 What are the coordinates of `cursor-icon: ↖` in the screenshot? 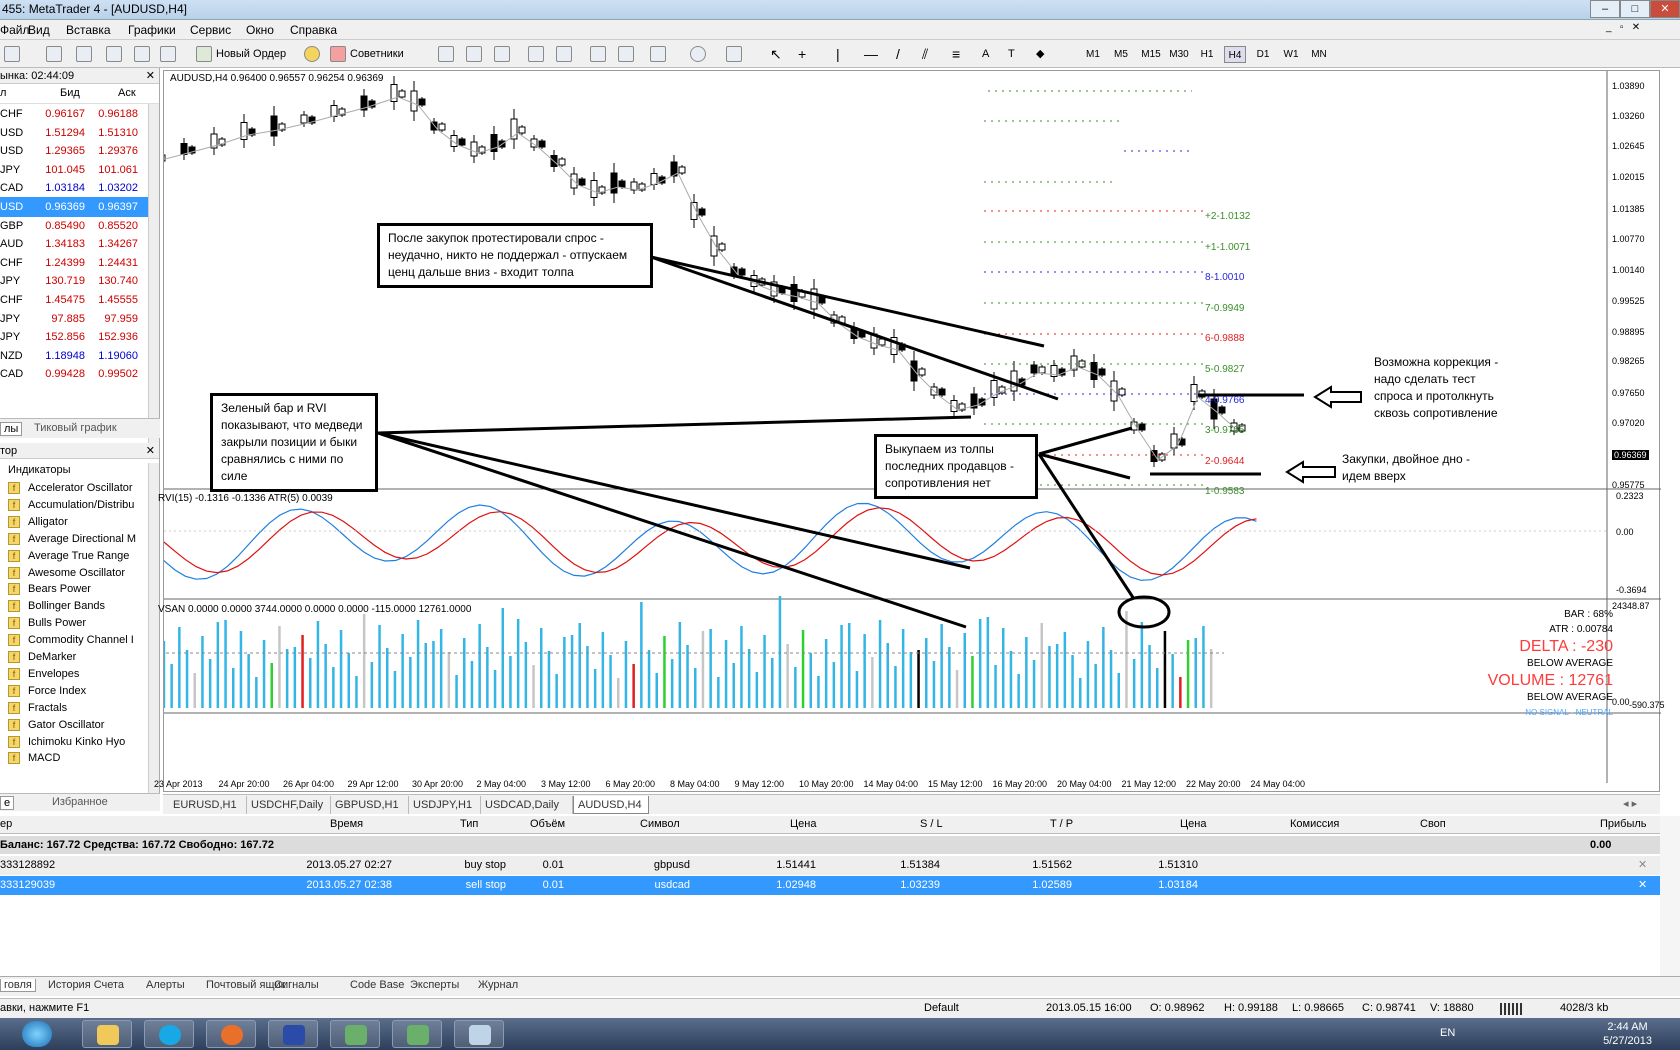 It's located at (776, 54).